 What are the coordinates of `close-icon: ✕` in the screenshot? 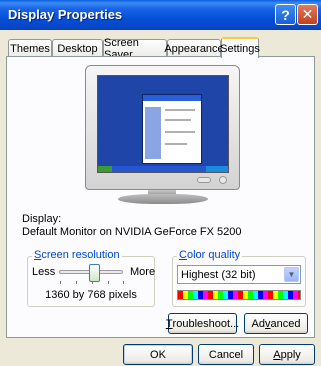 It's located at (307, 14).